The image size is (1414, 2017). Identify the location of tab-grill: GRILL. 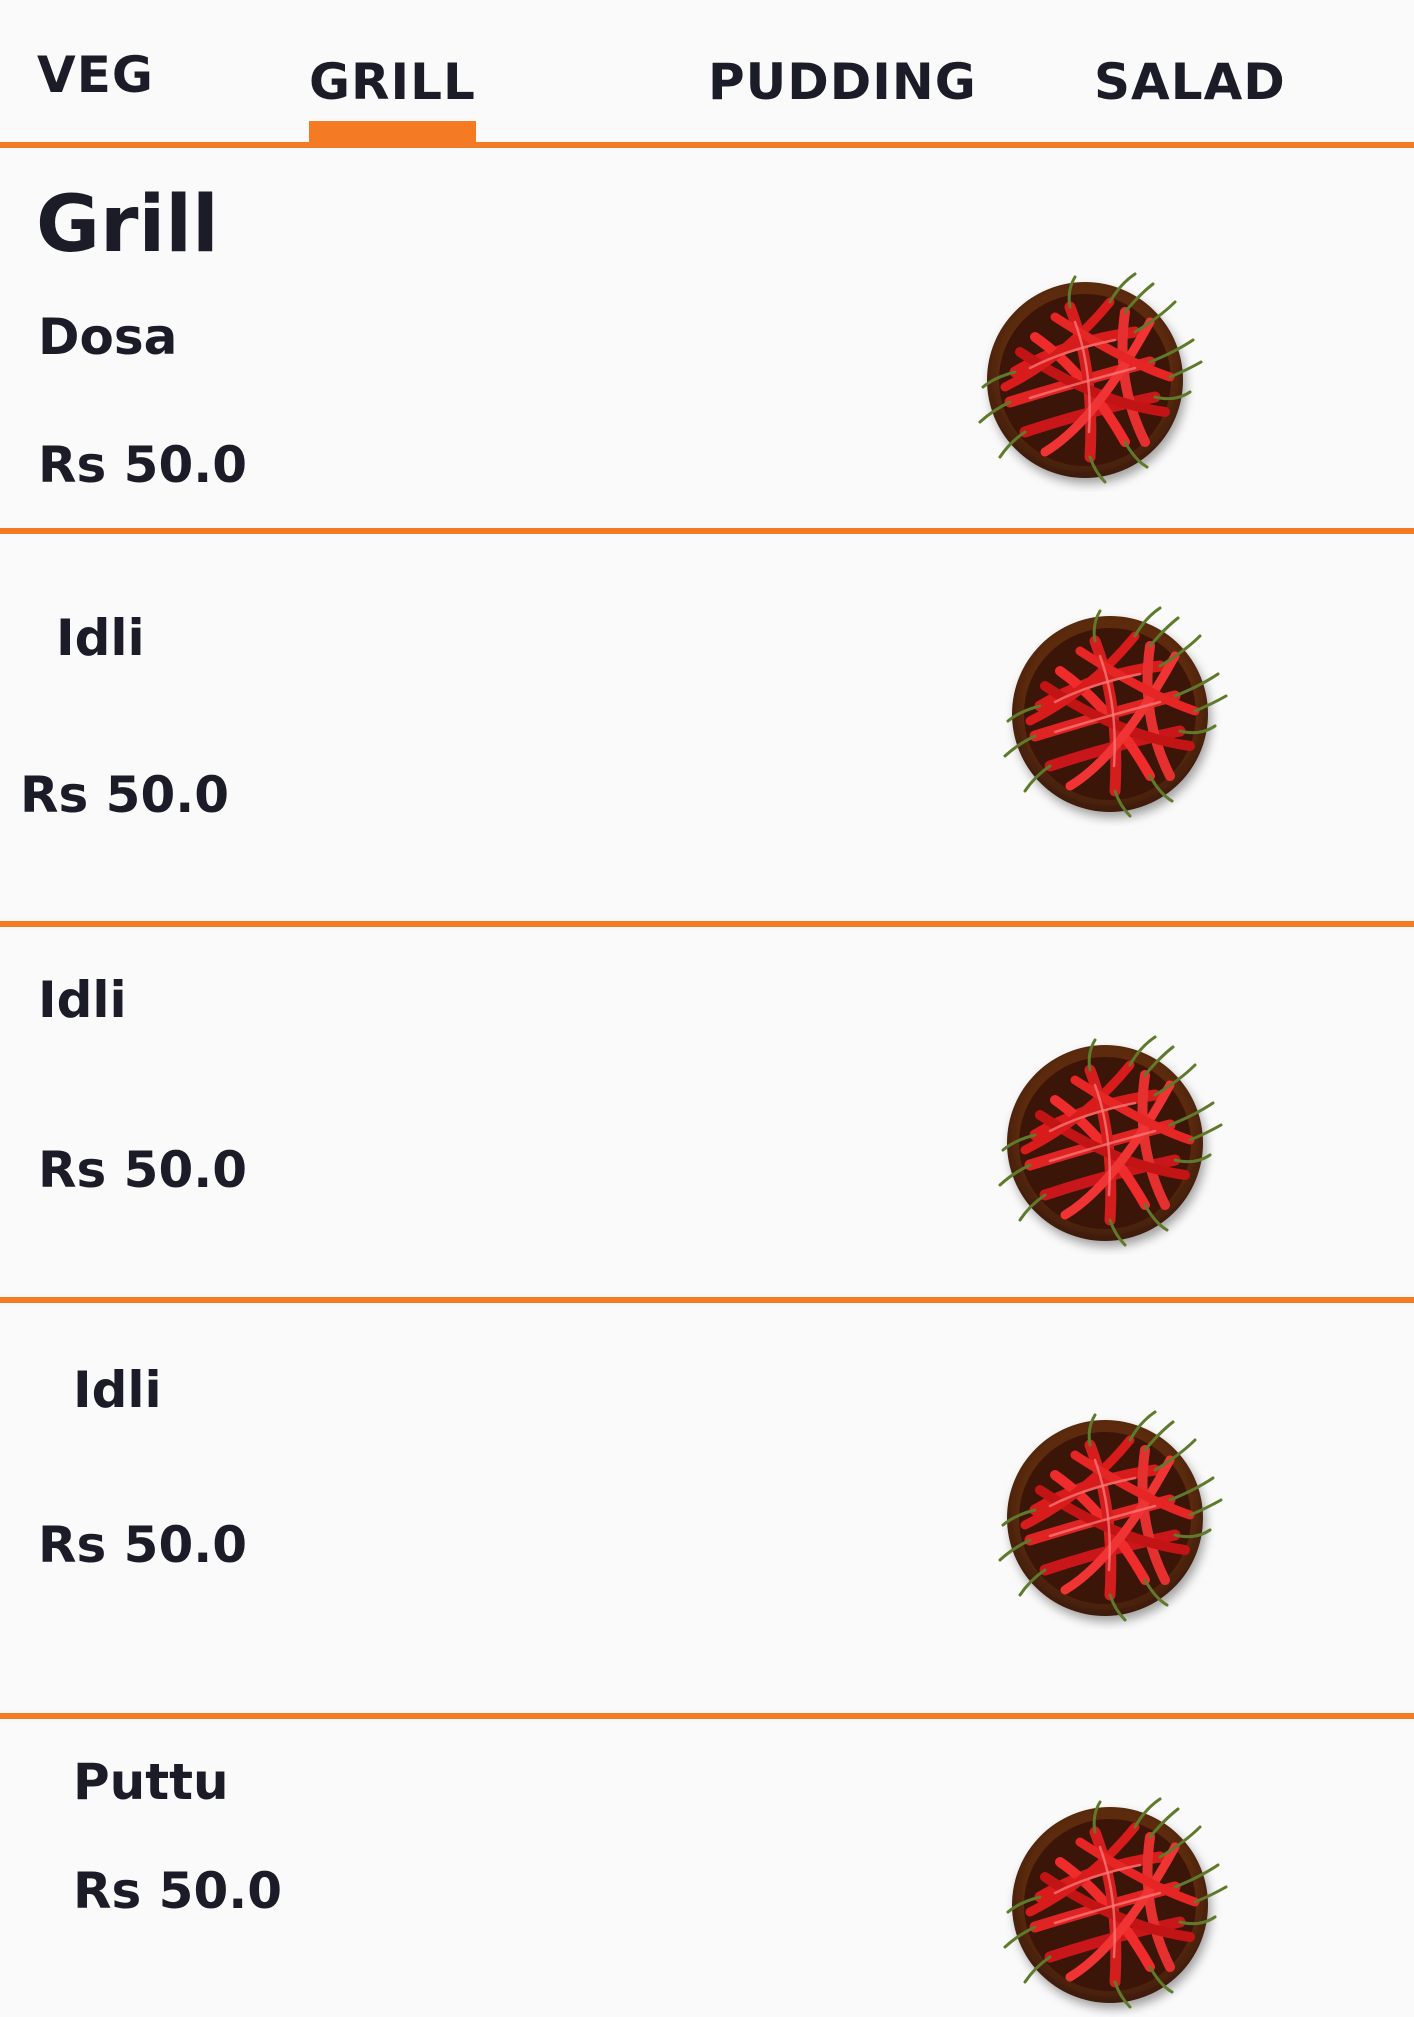
(392, 82).